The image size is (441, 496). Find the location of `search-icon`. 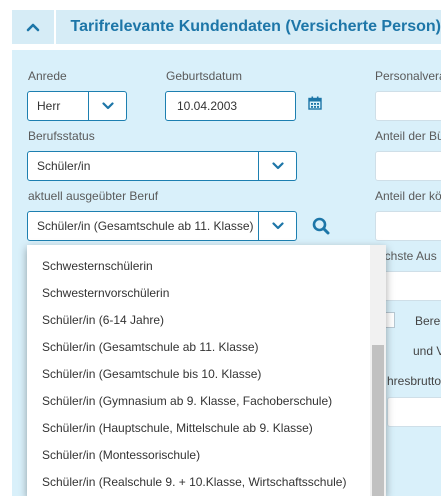

search-icon is located at coordinates (321, 226).